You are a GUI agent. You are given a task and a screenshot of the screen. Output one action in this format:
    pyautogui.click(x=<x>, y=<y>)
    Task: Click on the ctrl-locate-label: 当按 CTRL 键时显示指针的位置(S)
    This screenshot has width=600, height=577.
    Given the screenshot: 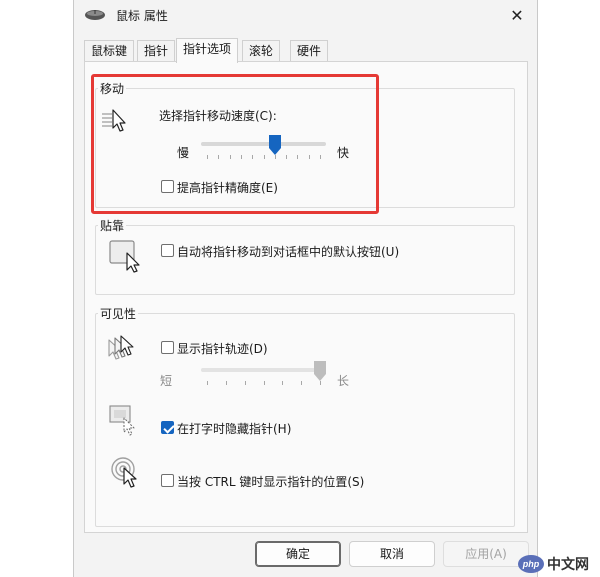 What is the action you would take?
    pyautogui.click(x=270, y=481)
    